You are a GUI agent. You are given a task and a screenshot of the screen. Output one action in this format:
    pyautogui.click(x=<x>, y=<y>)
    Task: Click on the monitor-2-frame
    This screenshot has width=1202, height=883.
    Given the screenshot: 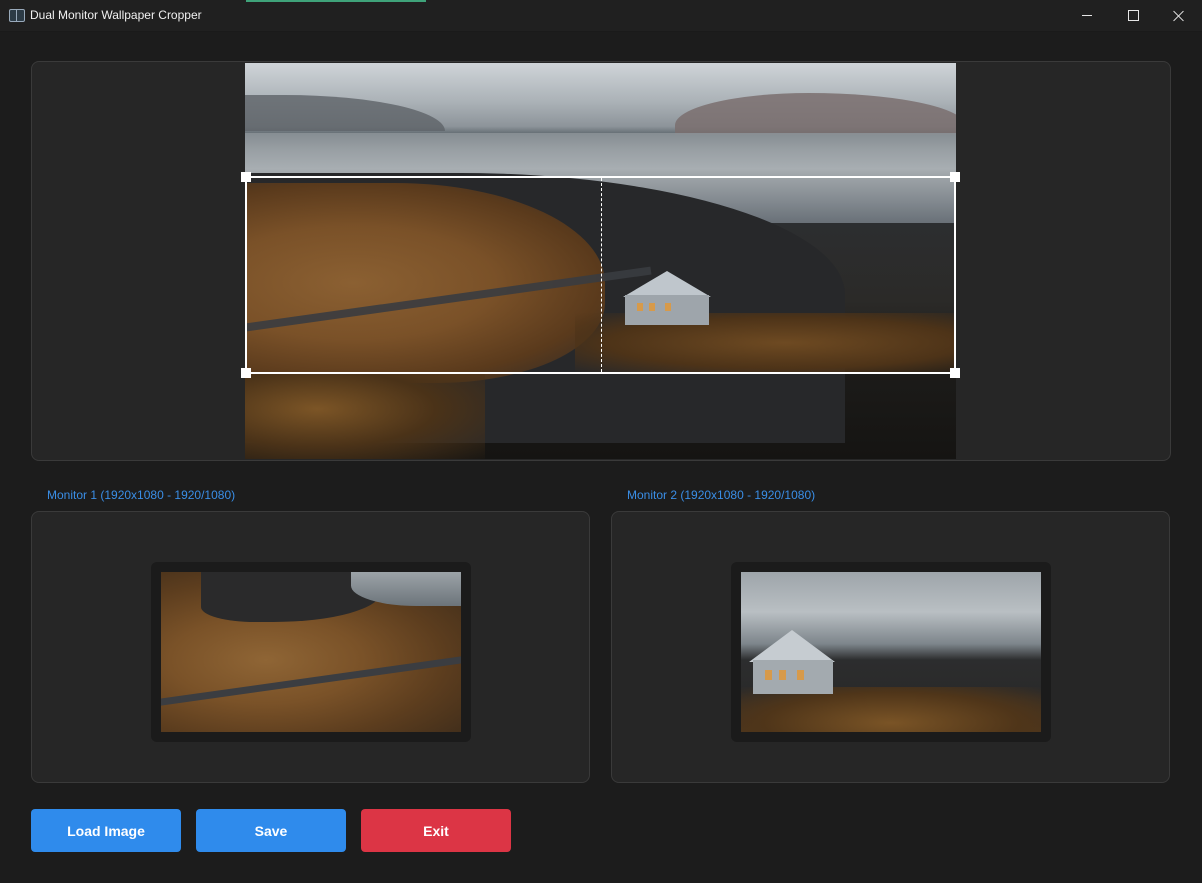 What is the action you would take?
    pyautogui.click(x=891, y=652)
    